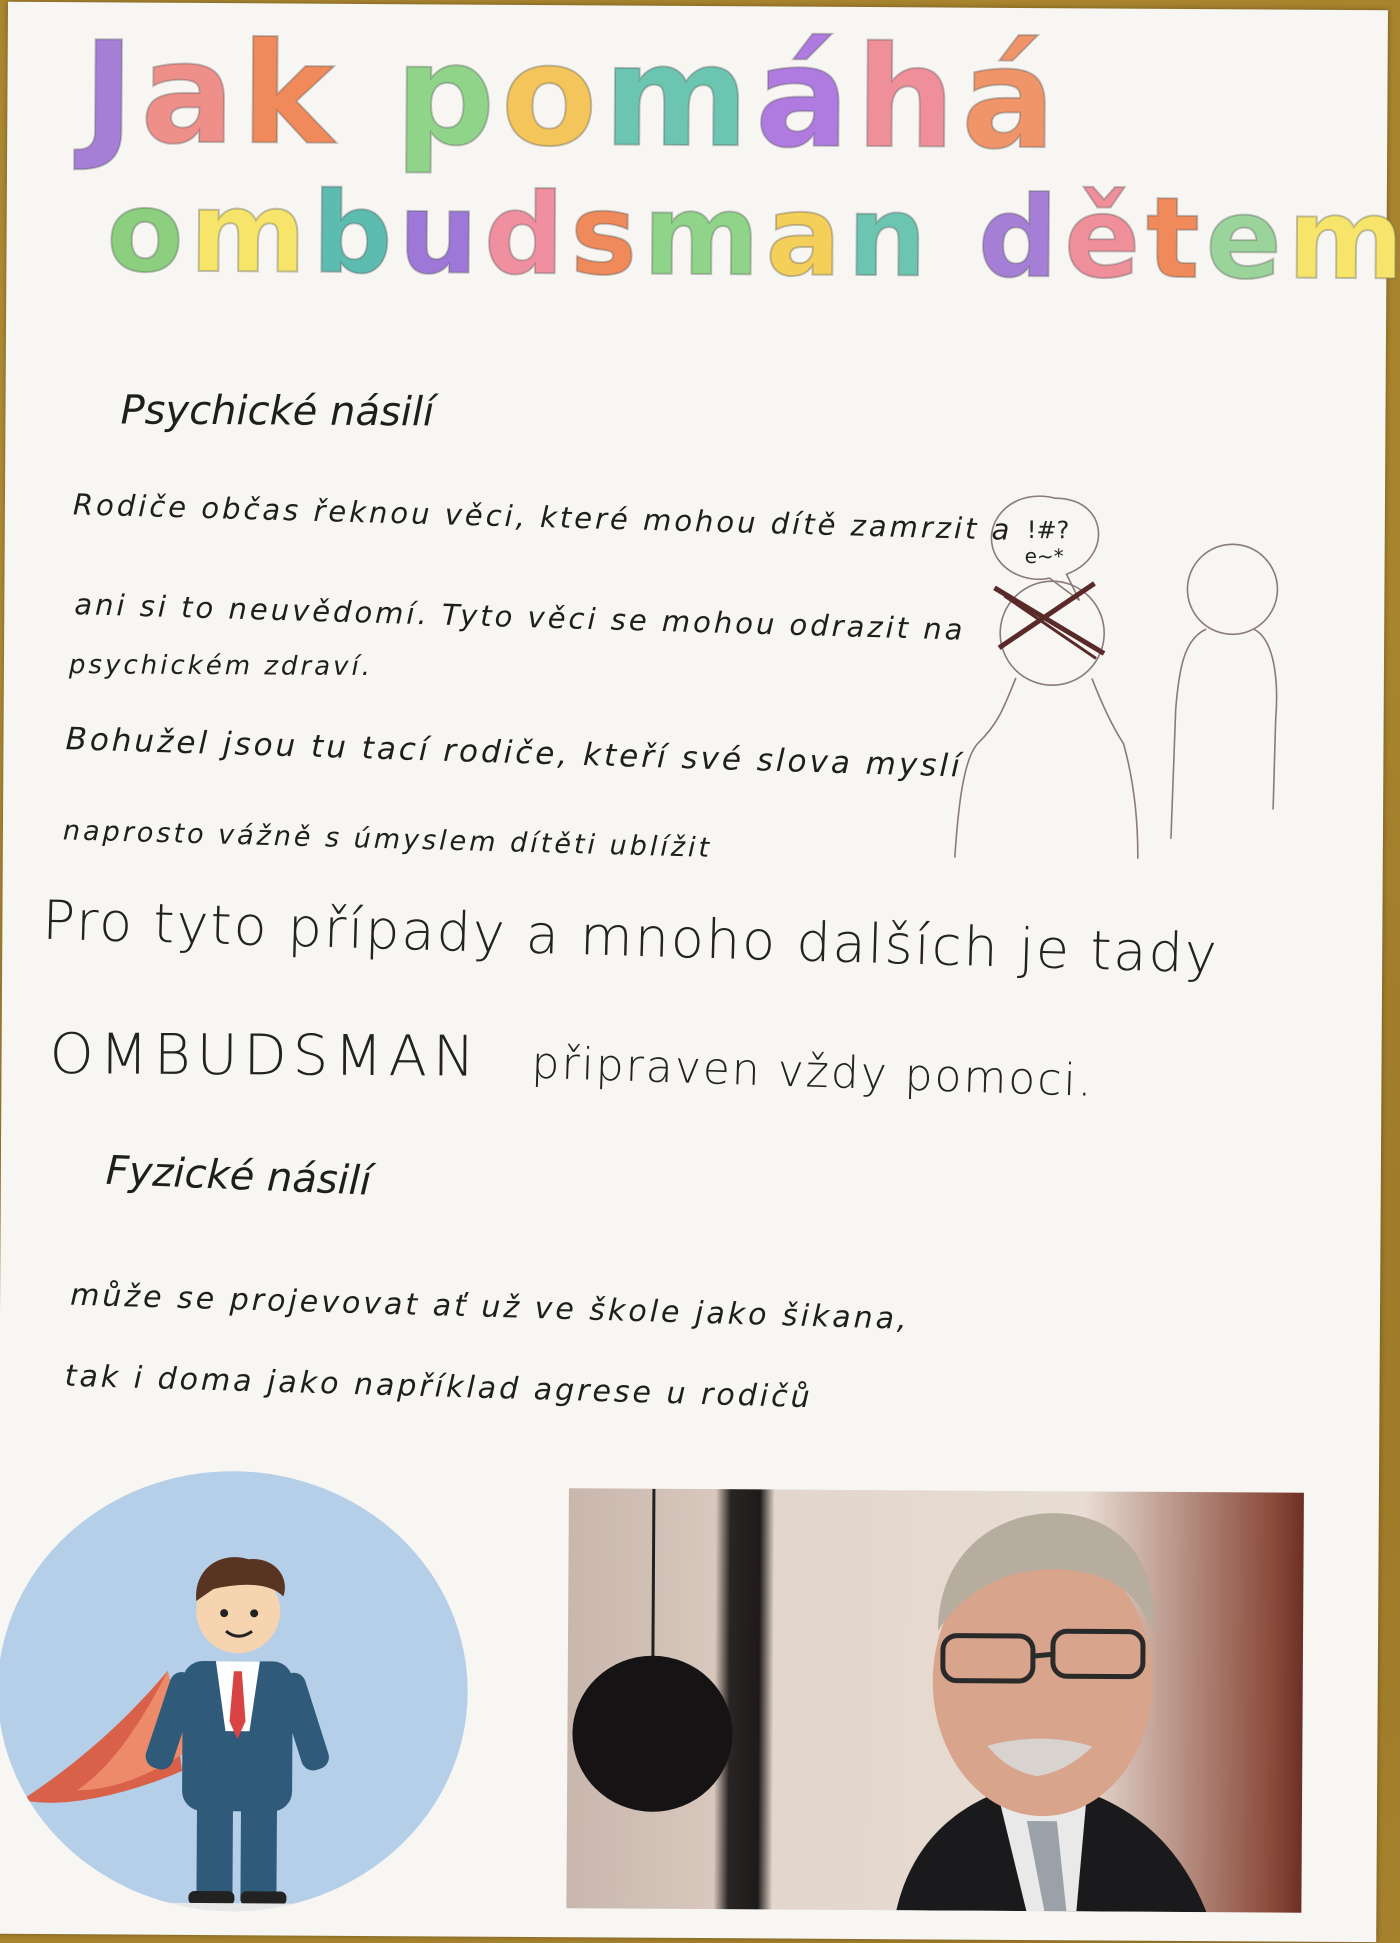 The height and width of the screenshot is (1943, 1400). What do you see at coordinates (630, 937) in the screenshot?
I see `callout-line1: Pro tyto případy a mnoho dalších je tady` at bounding box center [630, 937].